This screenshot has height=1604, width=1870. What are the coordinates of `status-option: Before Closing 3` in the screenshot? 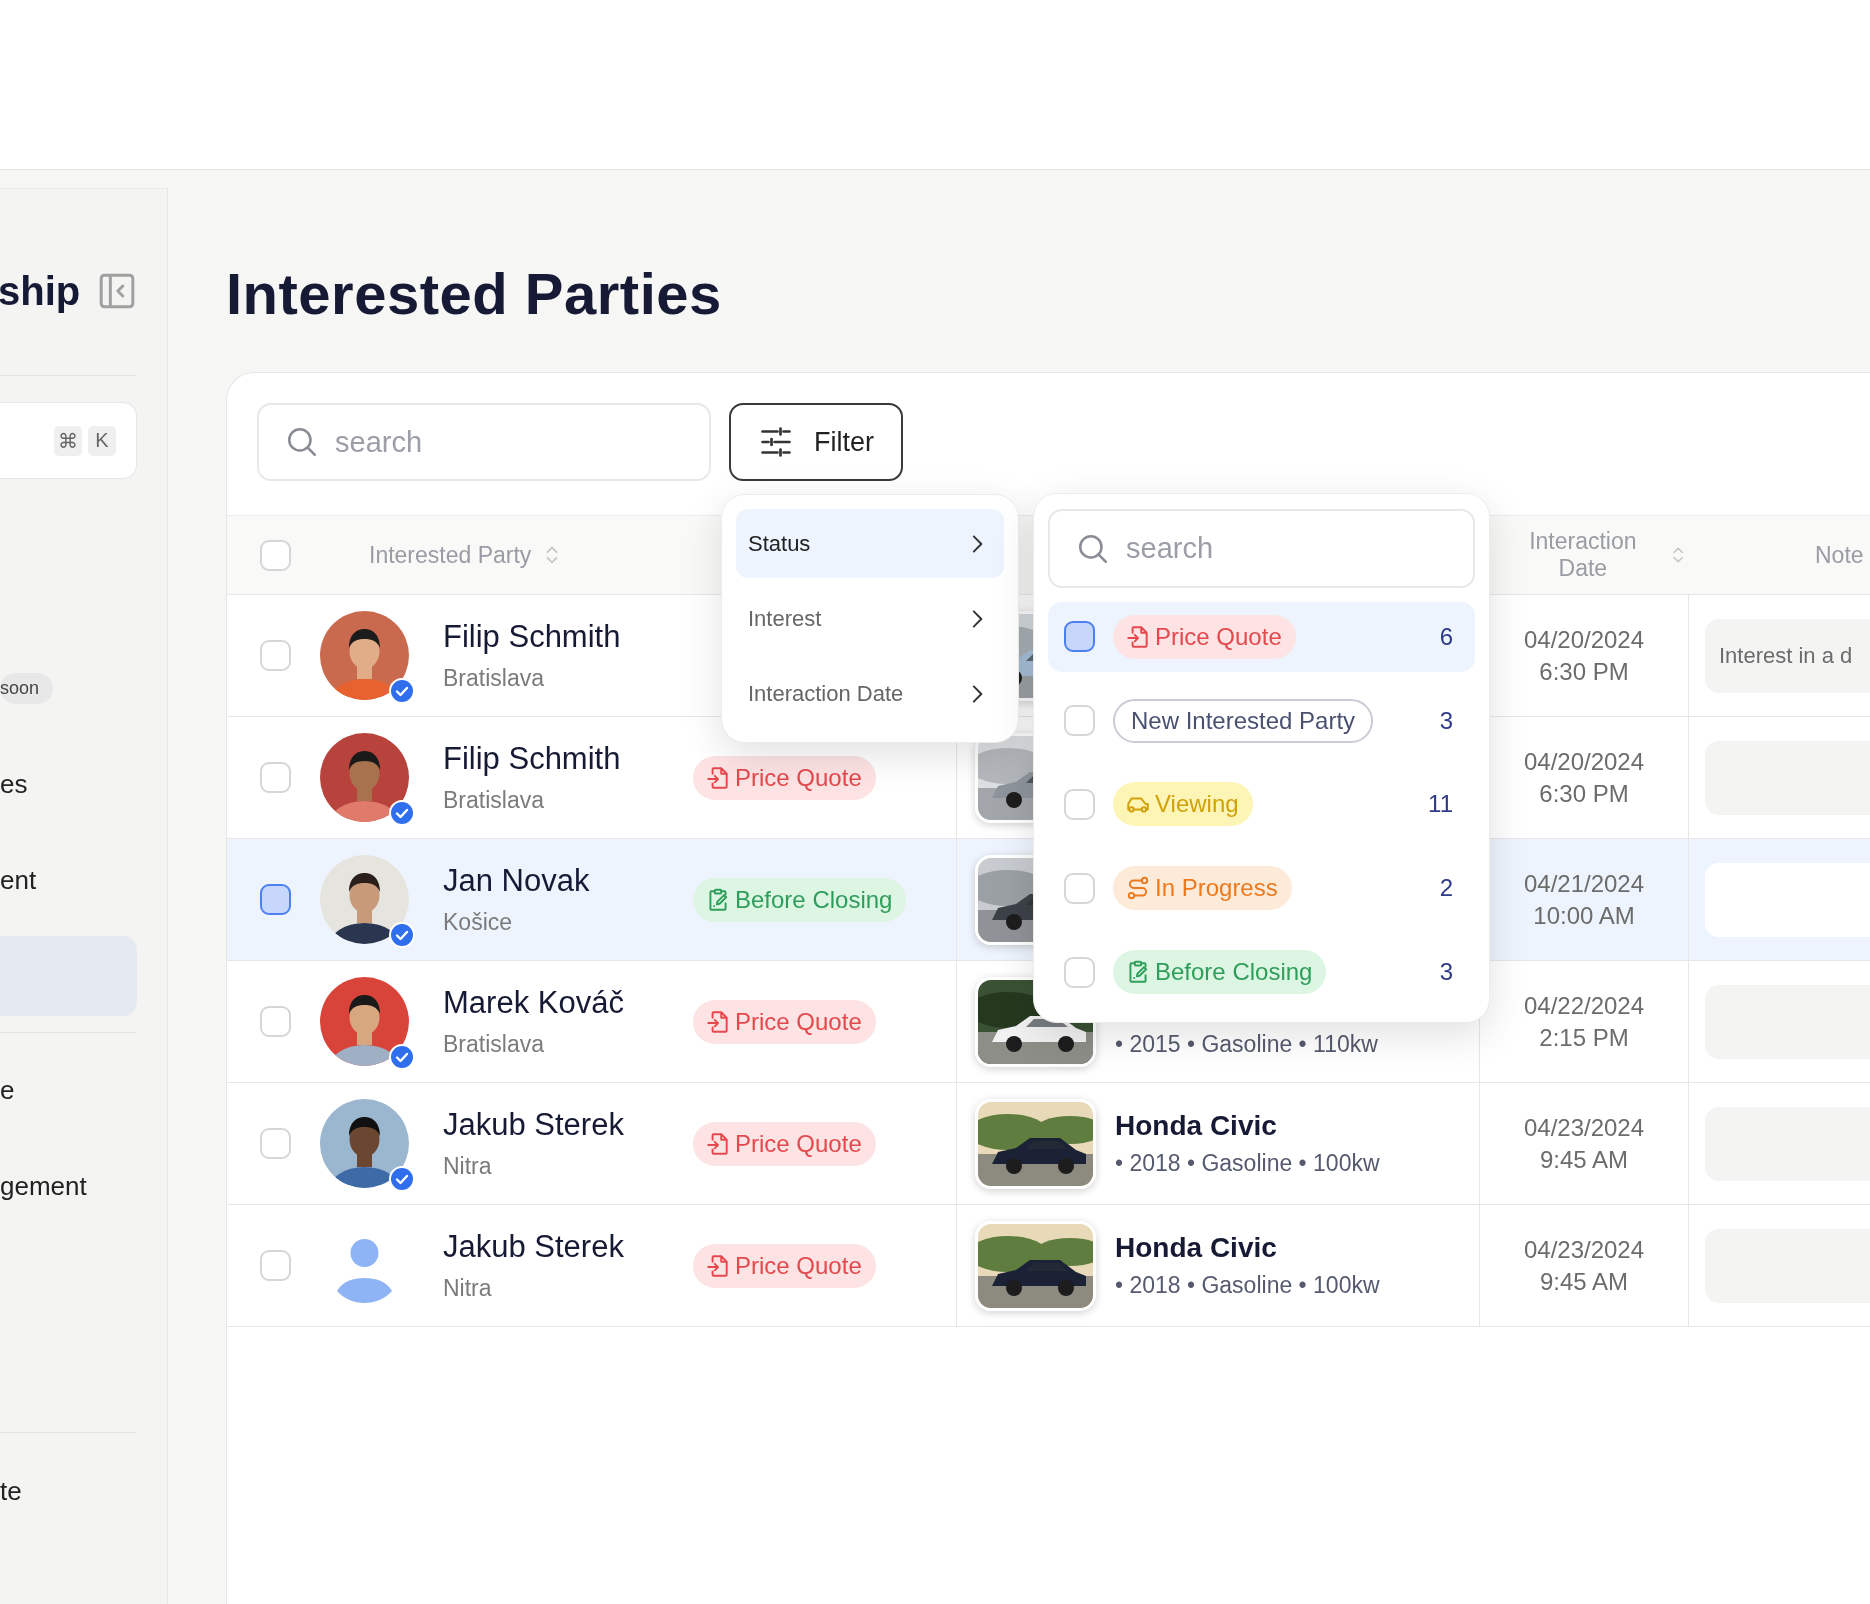 It's located at (1261, 972).